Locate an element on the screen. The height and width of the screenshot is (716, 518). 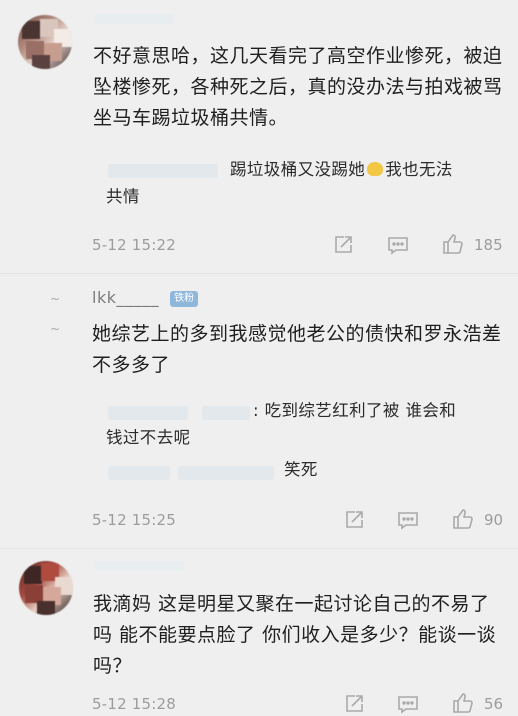
reply-text-continued: 钱过不去呢 is located at coordinates (148, 437).